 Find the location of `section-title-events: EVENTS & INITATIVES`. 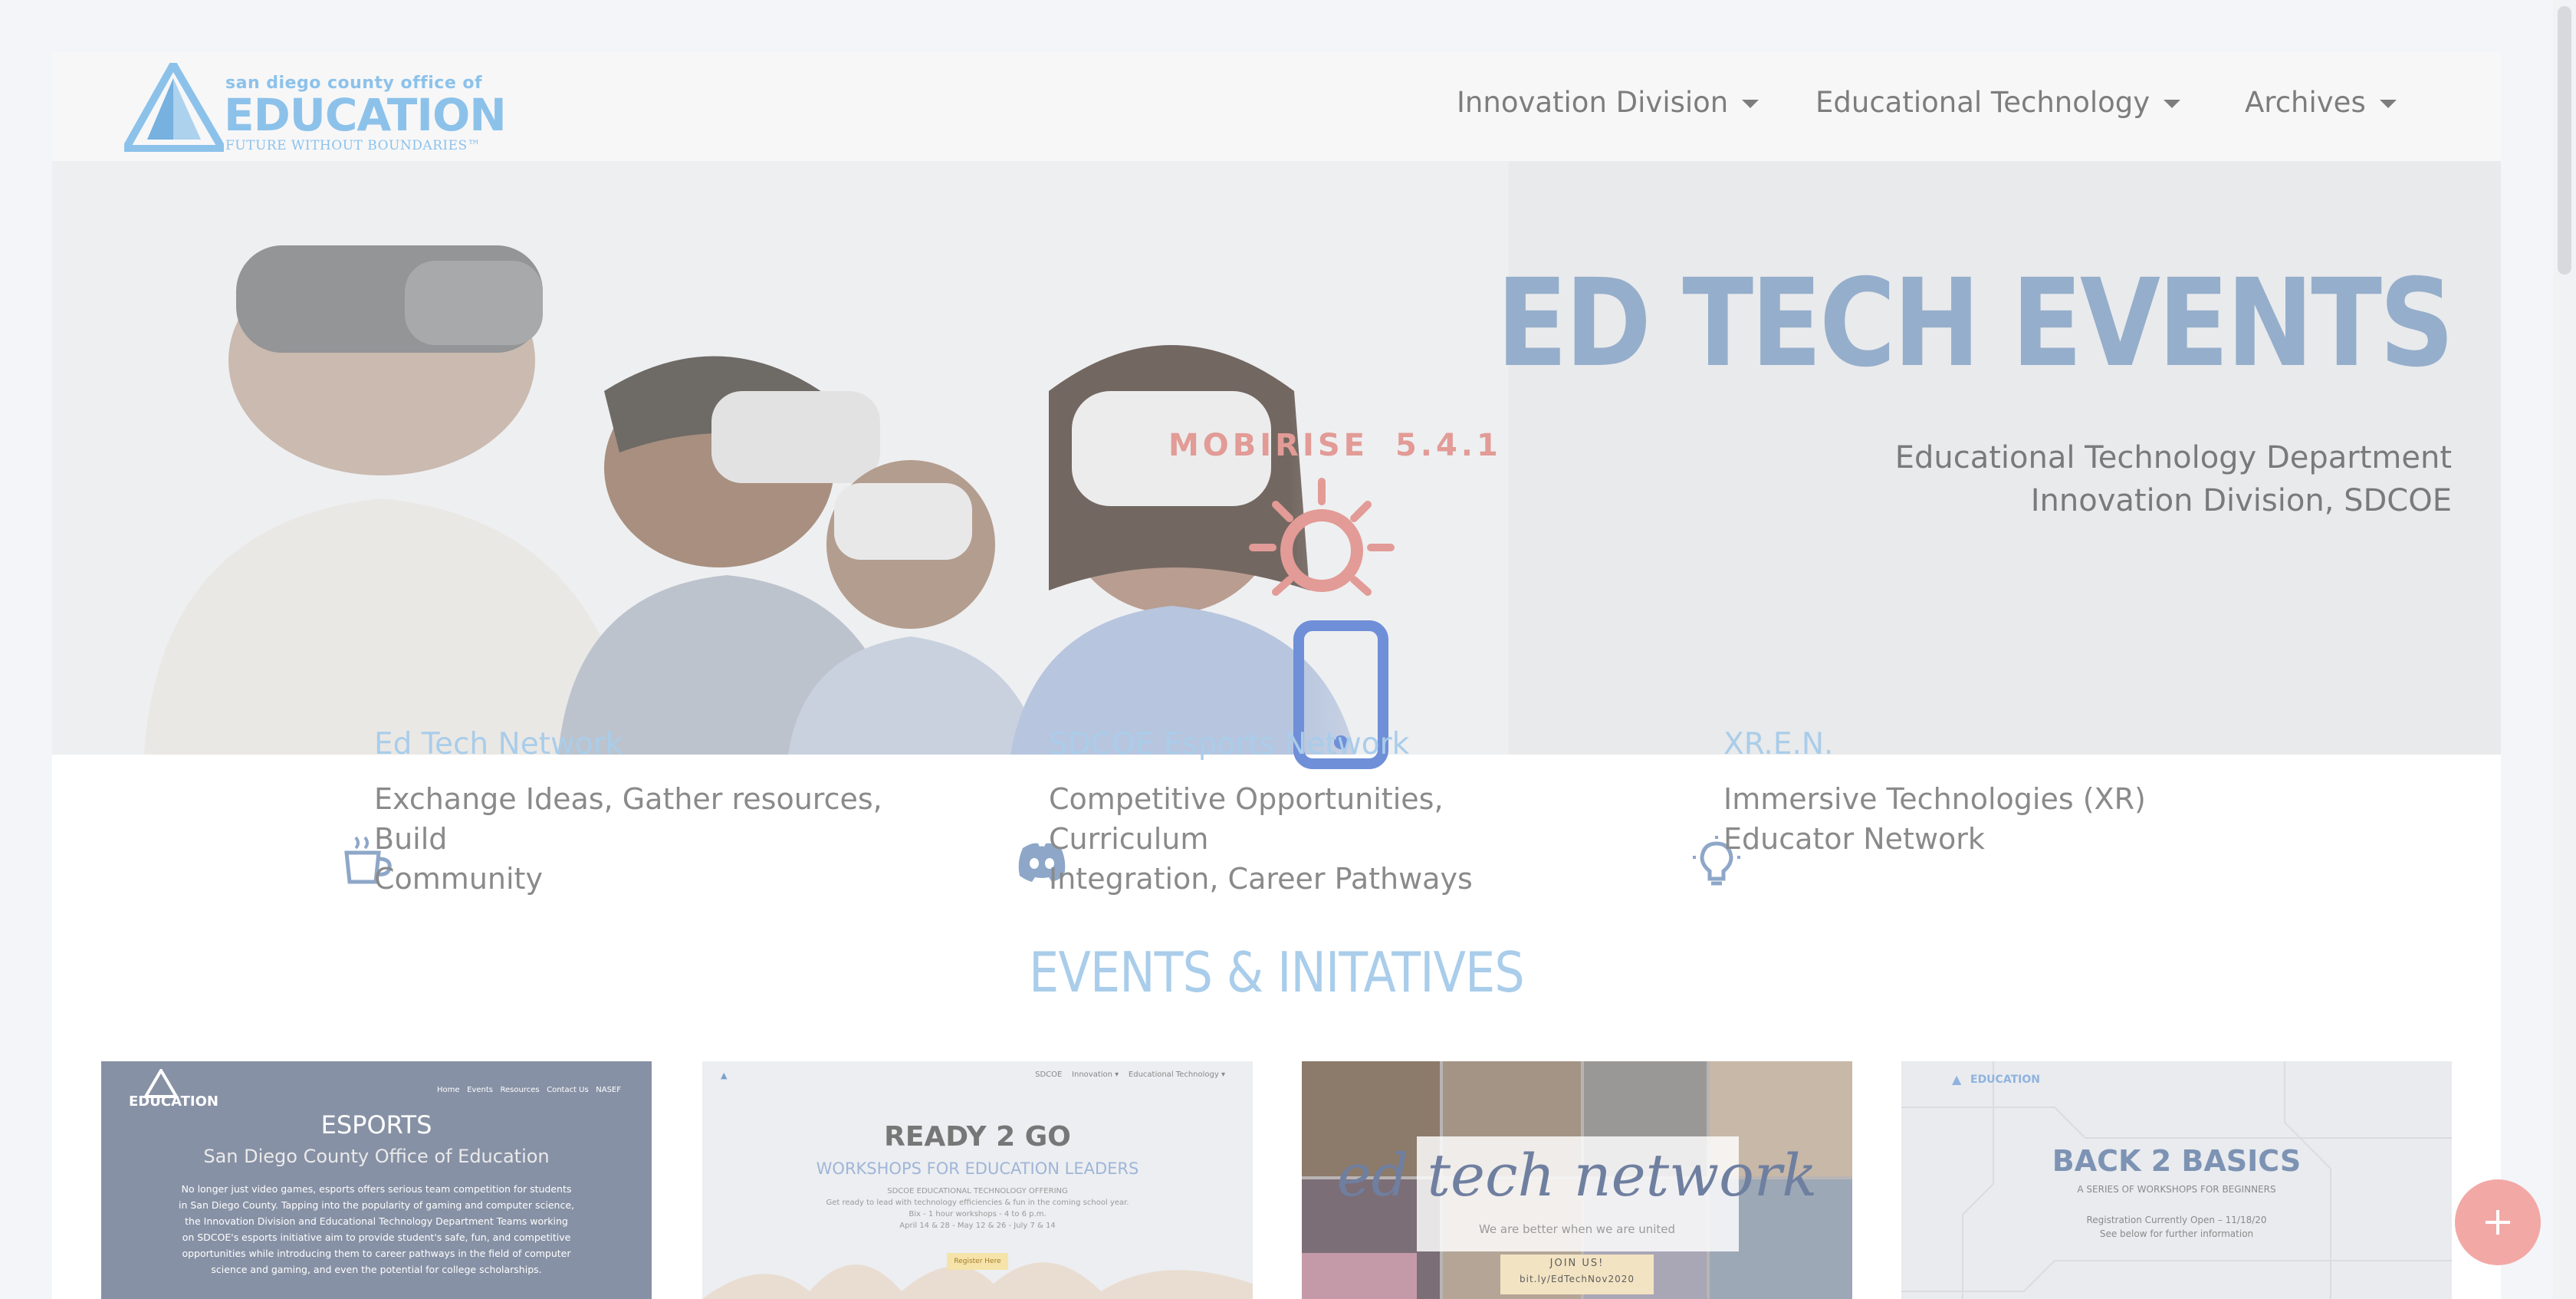

section-title-events: EVENTS & INITATIVES is located at coordinates (1277, 972).